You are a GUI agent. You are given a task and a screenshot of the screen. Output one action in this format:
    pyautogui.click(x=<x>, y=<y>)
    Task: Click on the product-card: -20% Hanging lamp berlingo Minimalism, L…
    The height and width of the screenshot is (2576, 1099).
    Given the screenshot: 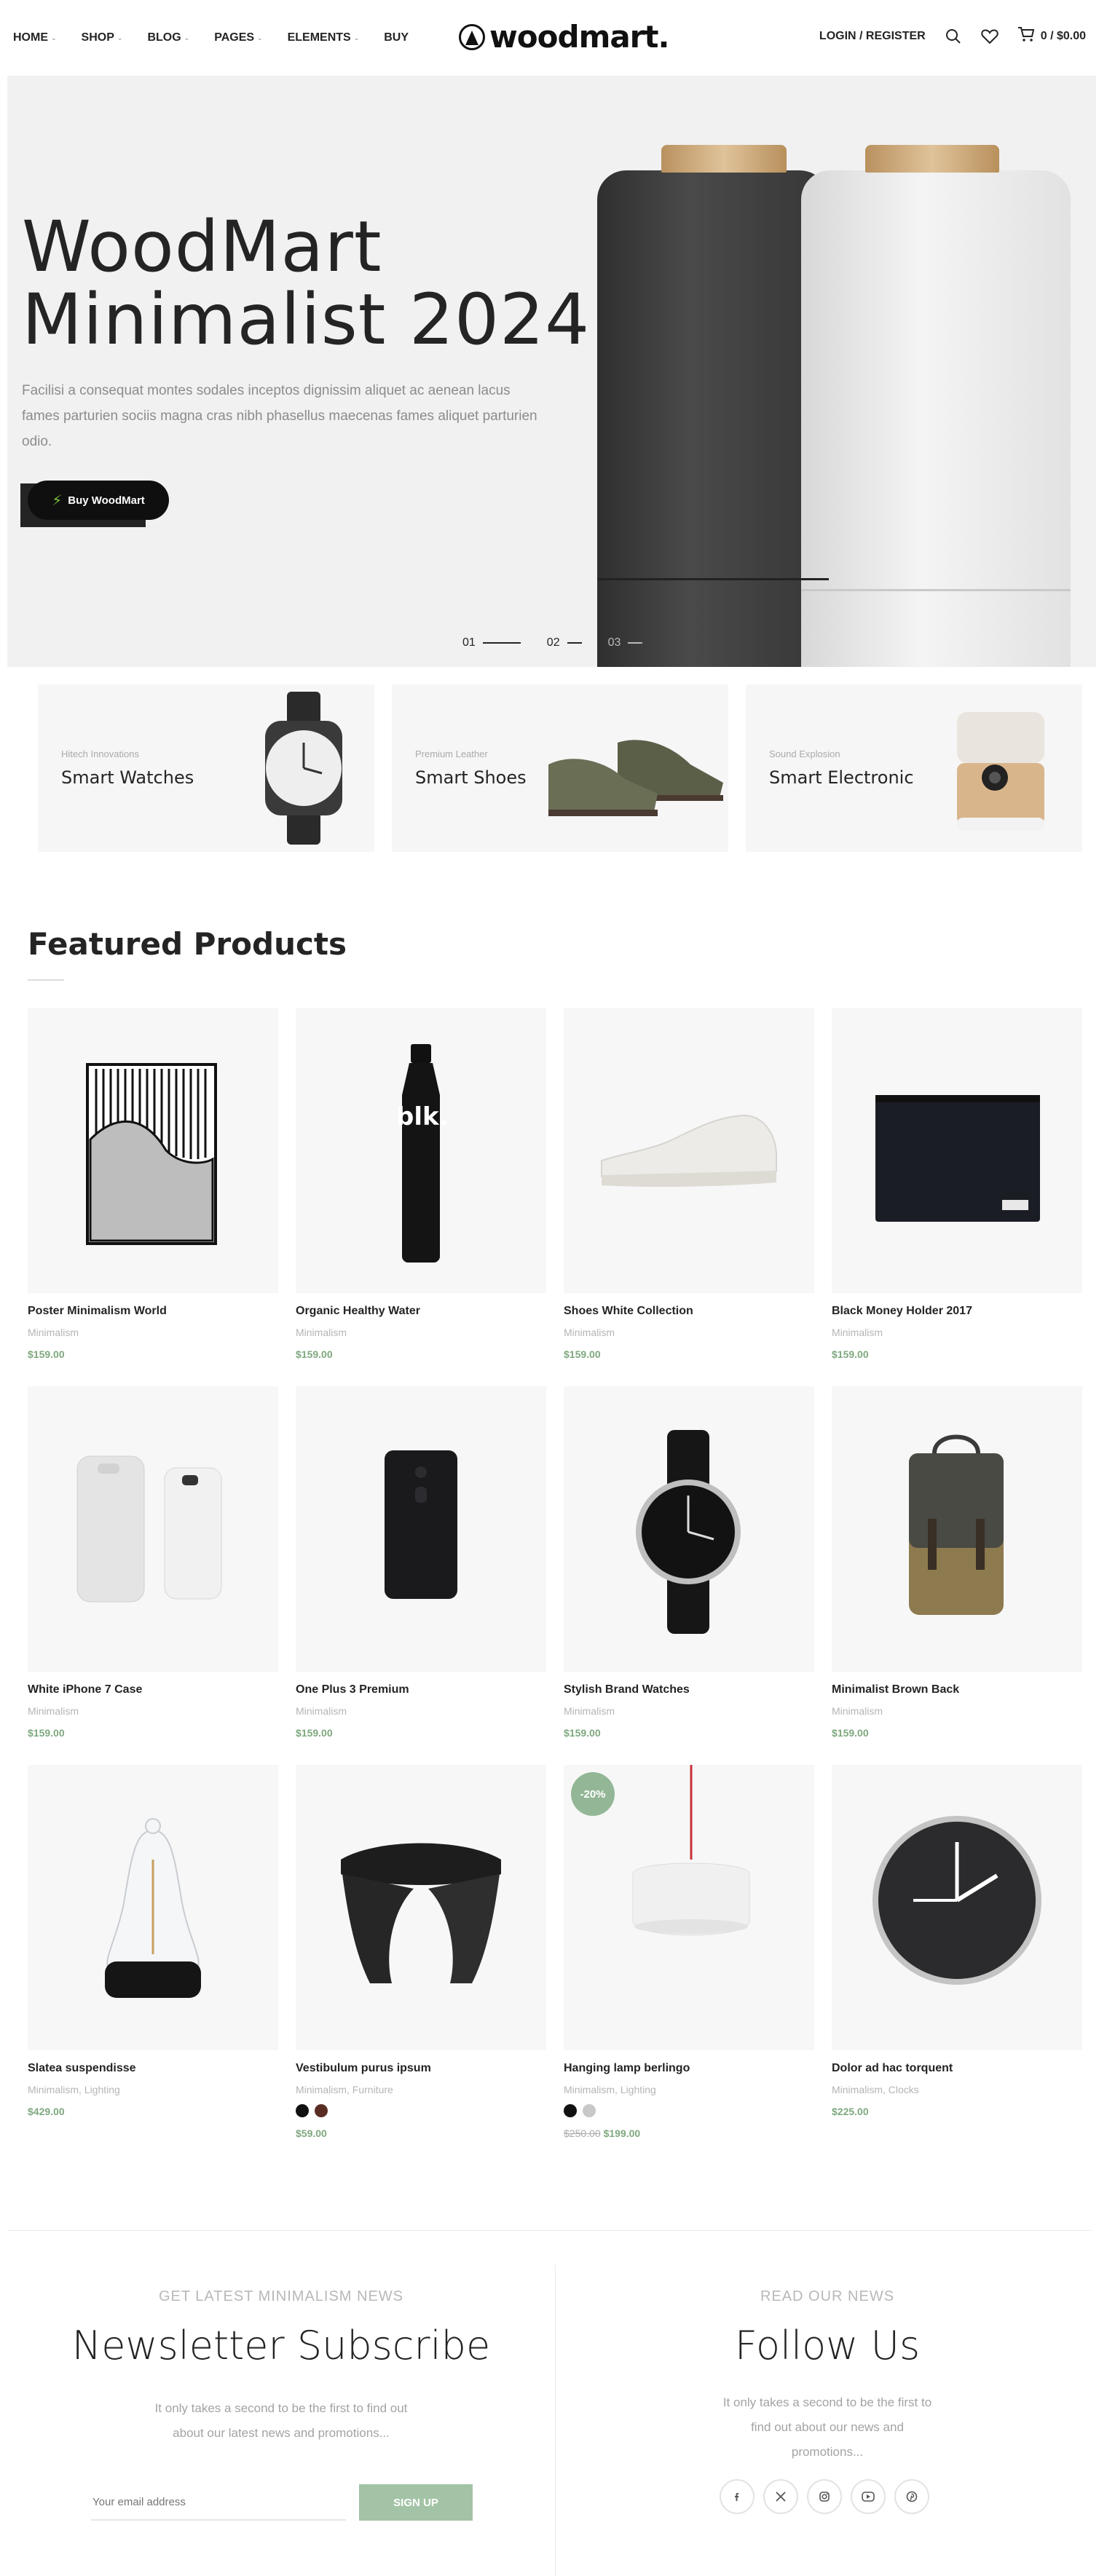 What is the action you would take?
    pyautogui.click(x=689, y=1952)
    